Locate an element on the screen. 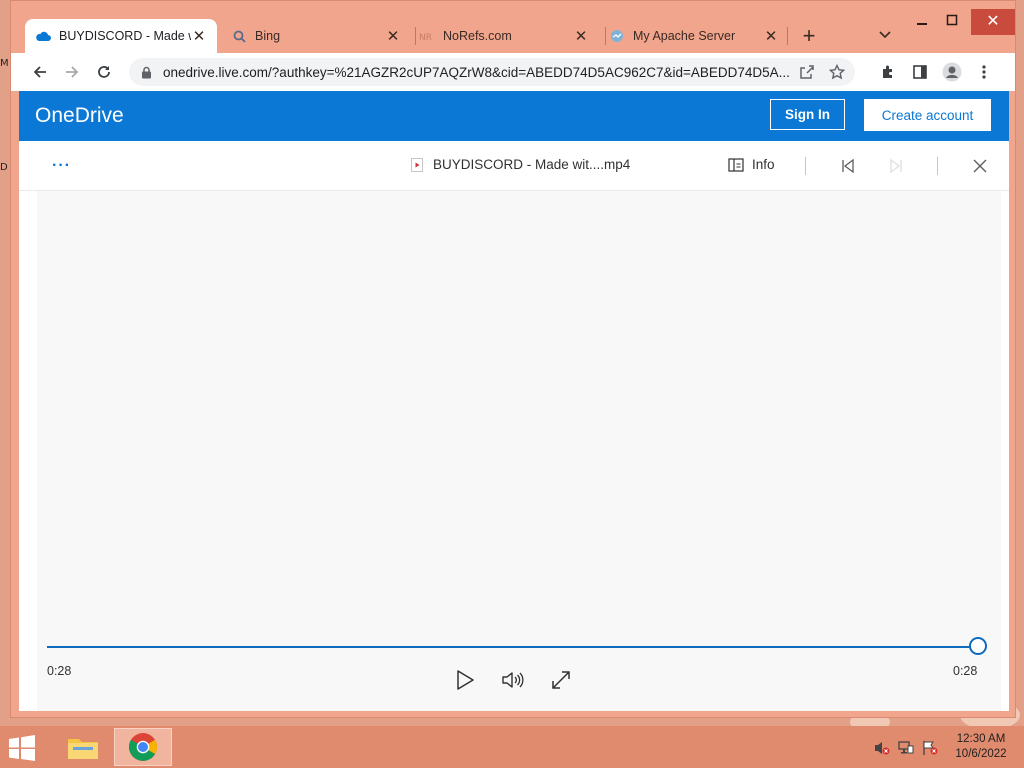 The height and width of the screenshot is (768, 1024). tab-bing: Bing ✕ is located at coordinates (316, 36).